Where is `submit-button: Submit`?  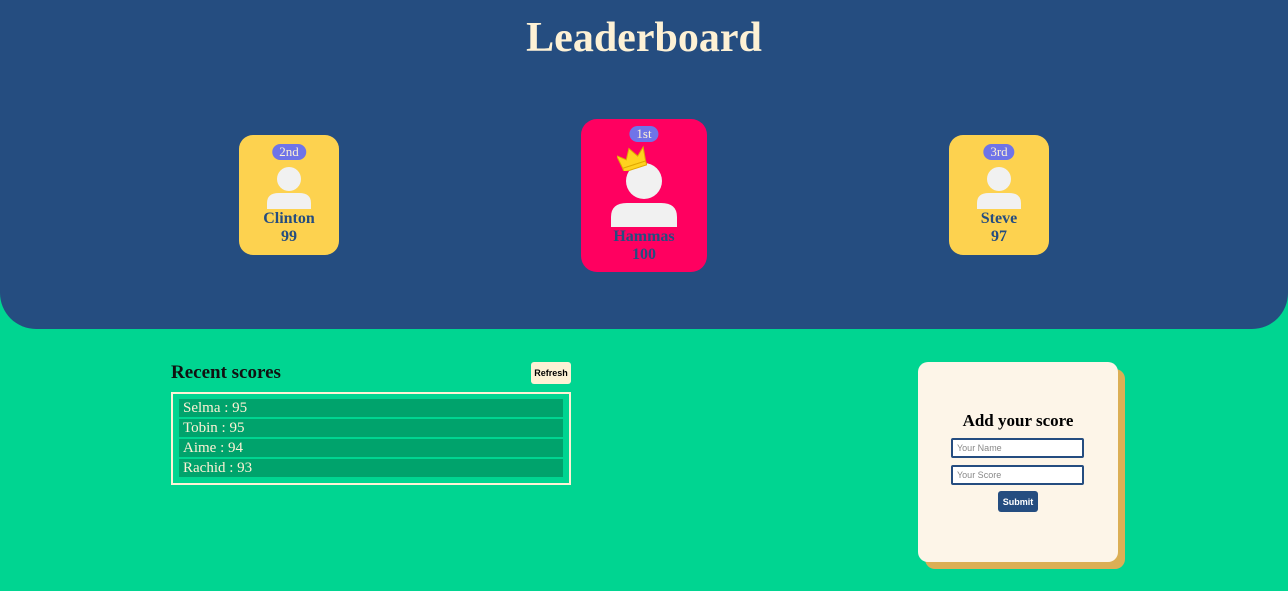
submit-button: Submit is located at coordinates (1018, 501).